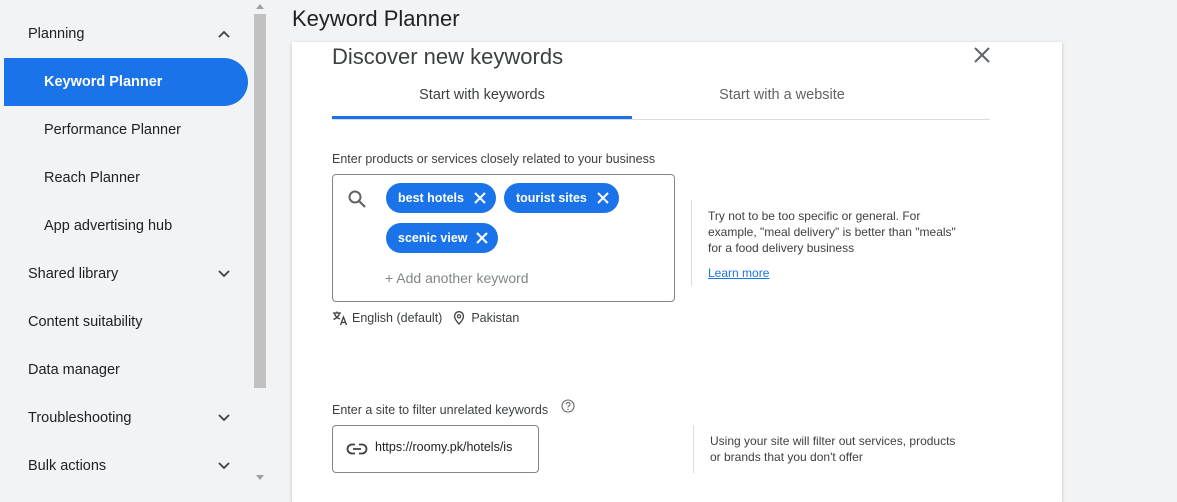 Image resolution: width=1177 pixels, height=502 pixels. I want to click on sidebar-item-label: Bulk actions, so click(67, 466).